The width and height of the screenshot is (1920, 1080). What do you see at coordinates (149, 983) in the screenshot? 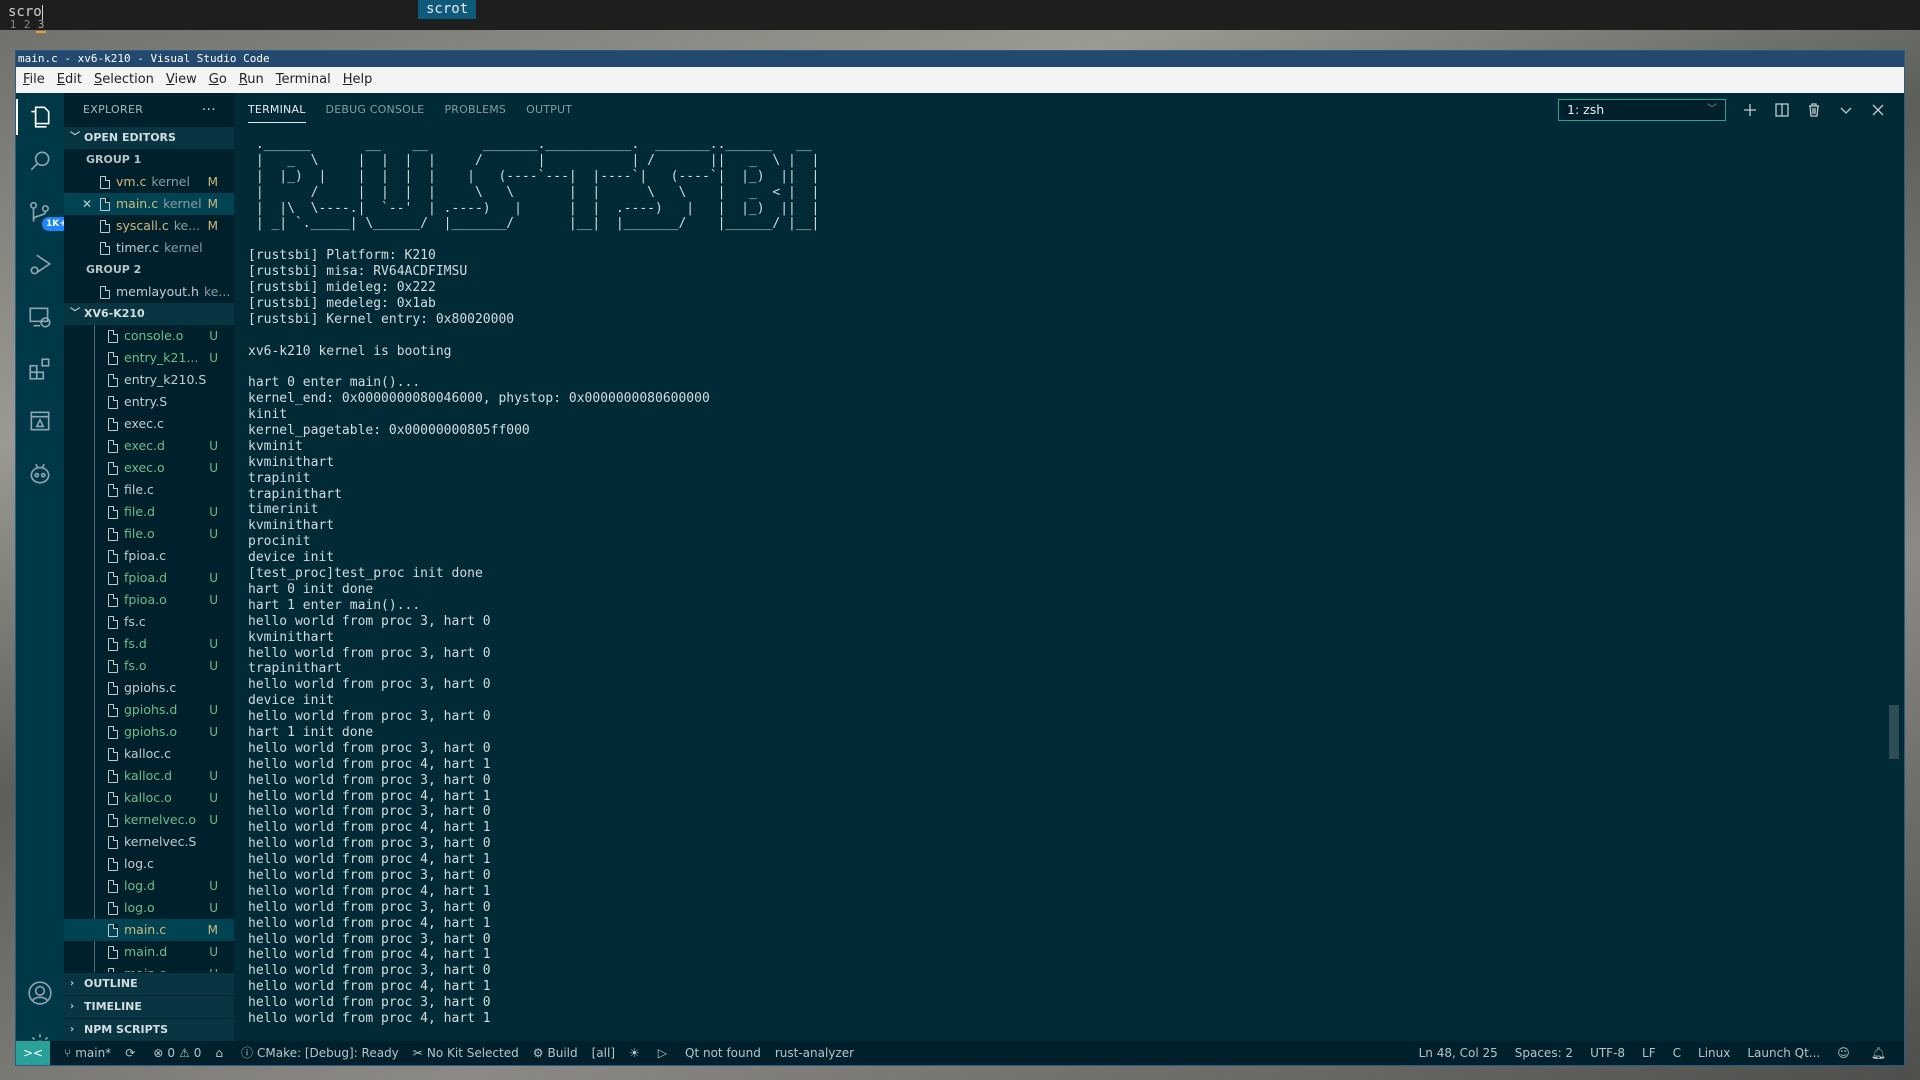
I see `section-outline: › OUTLINE` at bounding box center [149, 983].